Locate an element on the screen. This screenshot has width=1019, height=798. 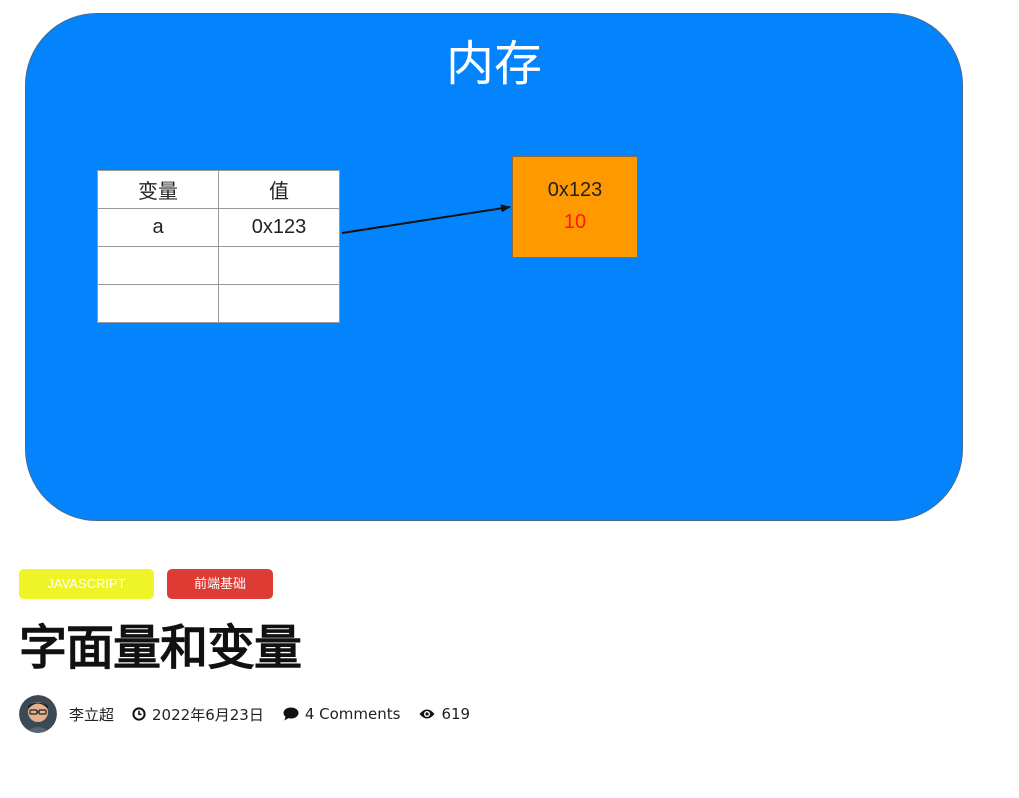
category-tag-javascript: JAVASCRIPT is located at coordinates (86, 584).